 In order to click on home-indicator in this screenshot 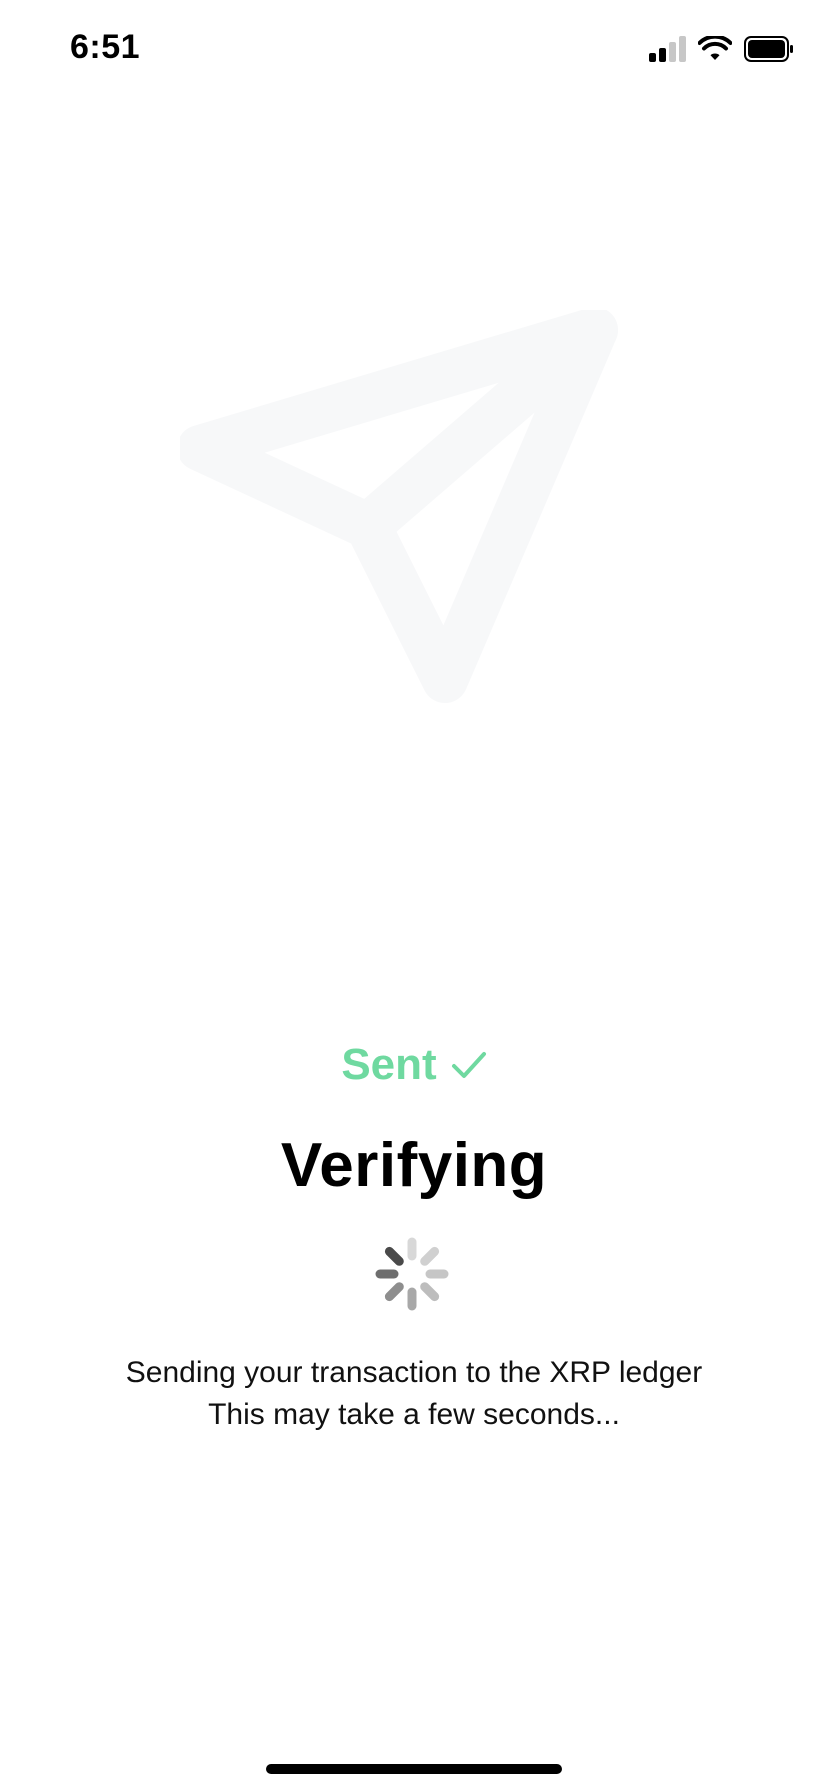, I will do `click(414, 1769)`.